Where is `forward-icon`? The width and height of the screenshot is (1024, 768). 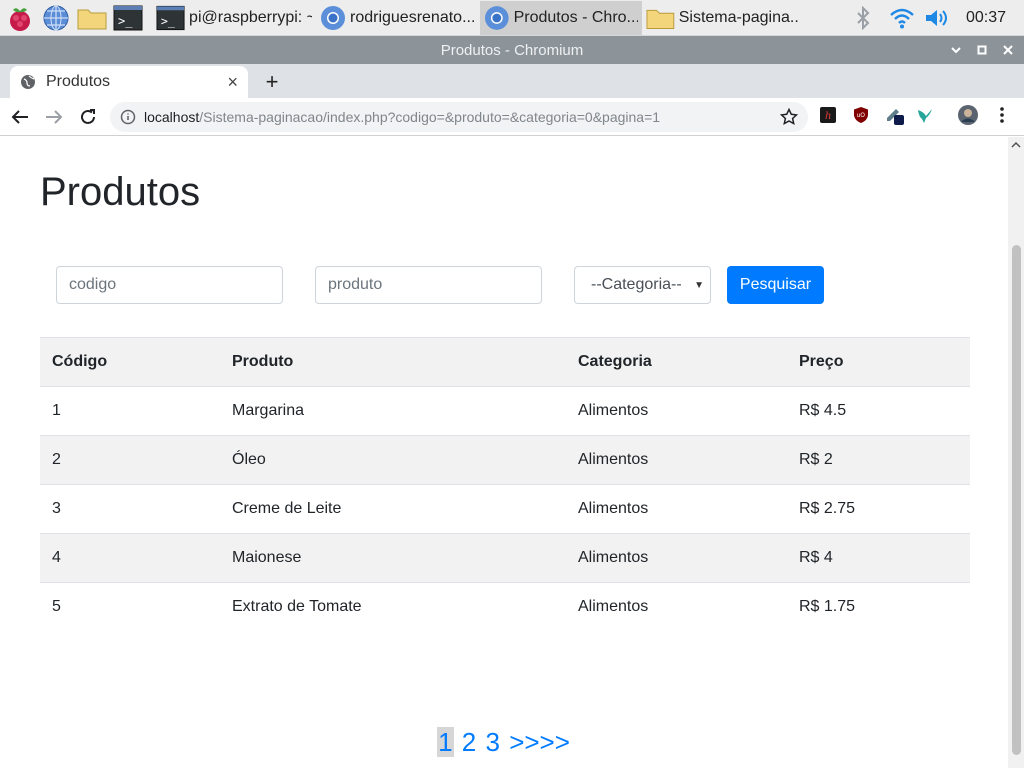
forward-icon is located at coordinates (54, 117).